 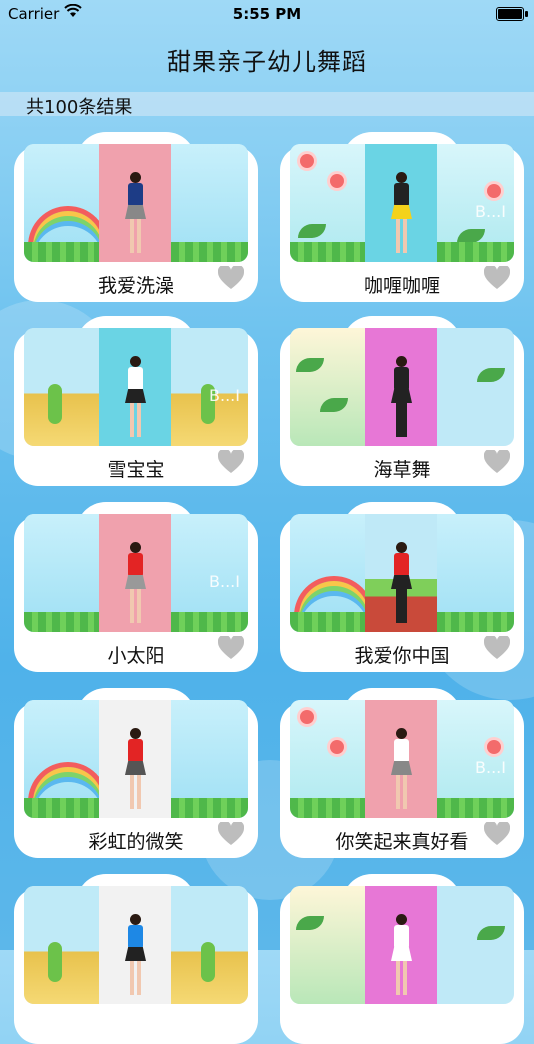 I want to click on video-card: 我爱洗澡, so click(x=136, y=217).